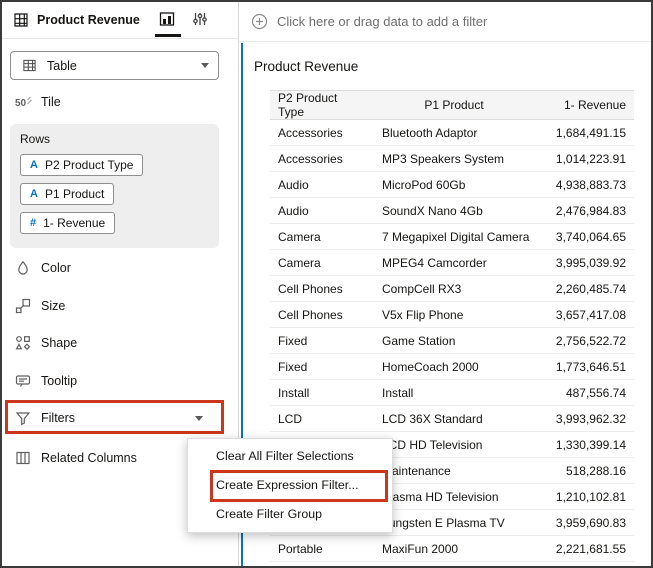 This screenshot has width=653, height=568. What do you see at coordinates (53, 306) in the screenshot?
I see `size-label: Size` at bounding box center [53, 306].